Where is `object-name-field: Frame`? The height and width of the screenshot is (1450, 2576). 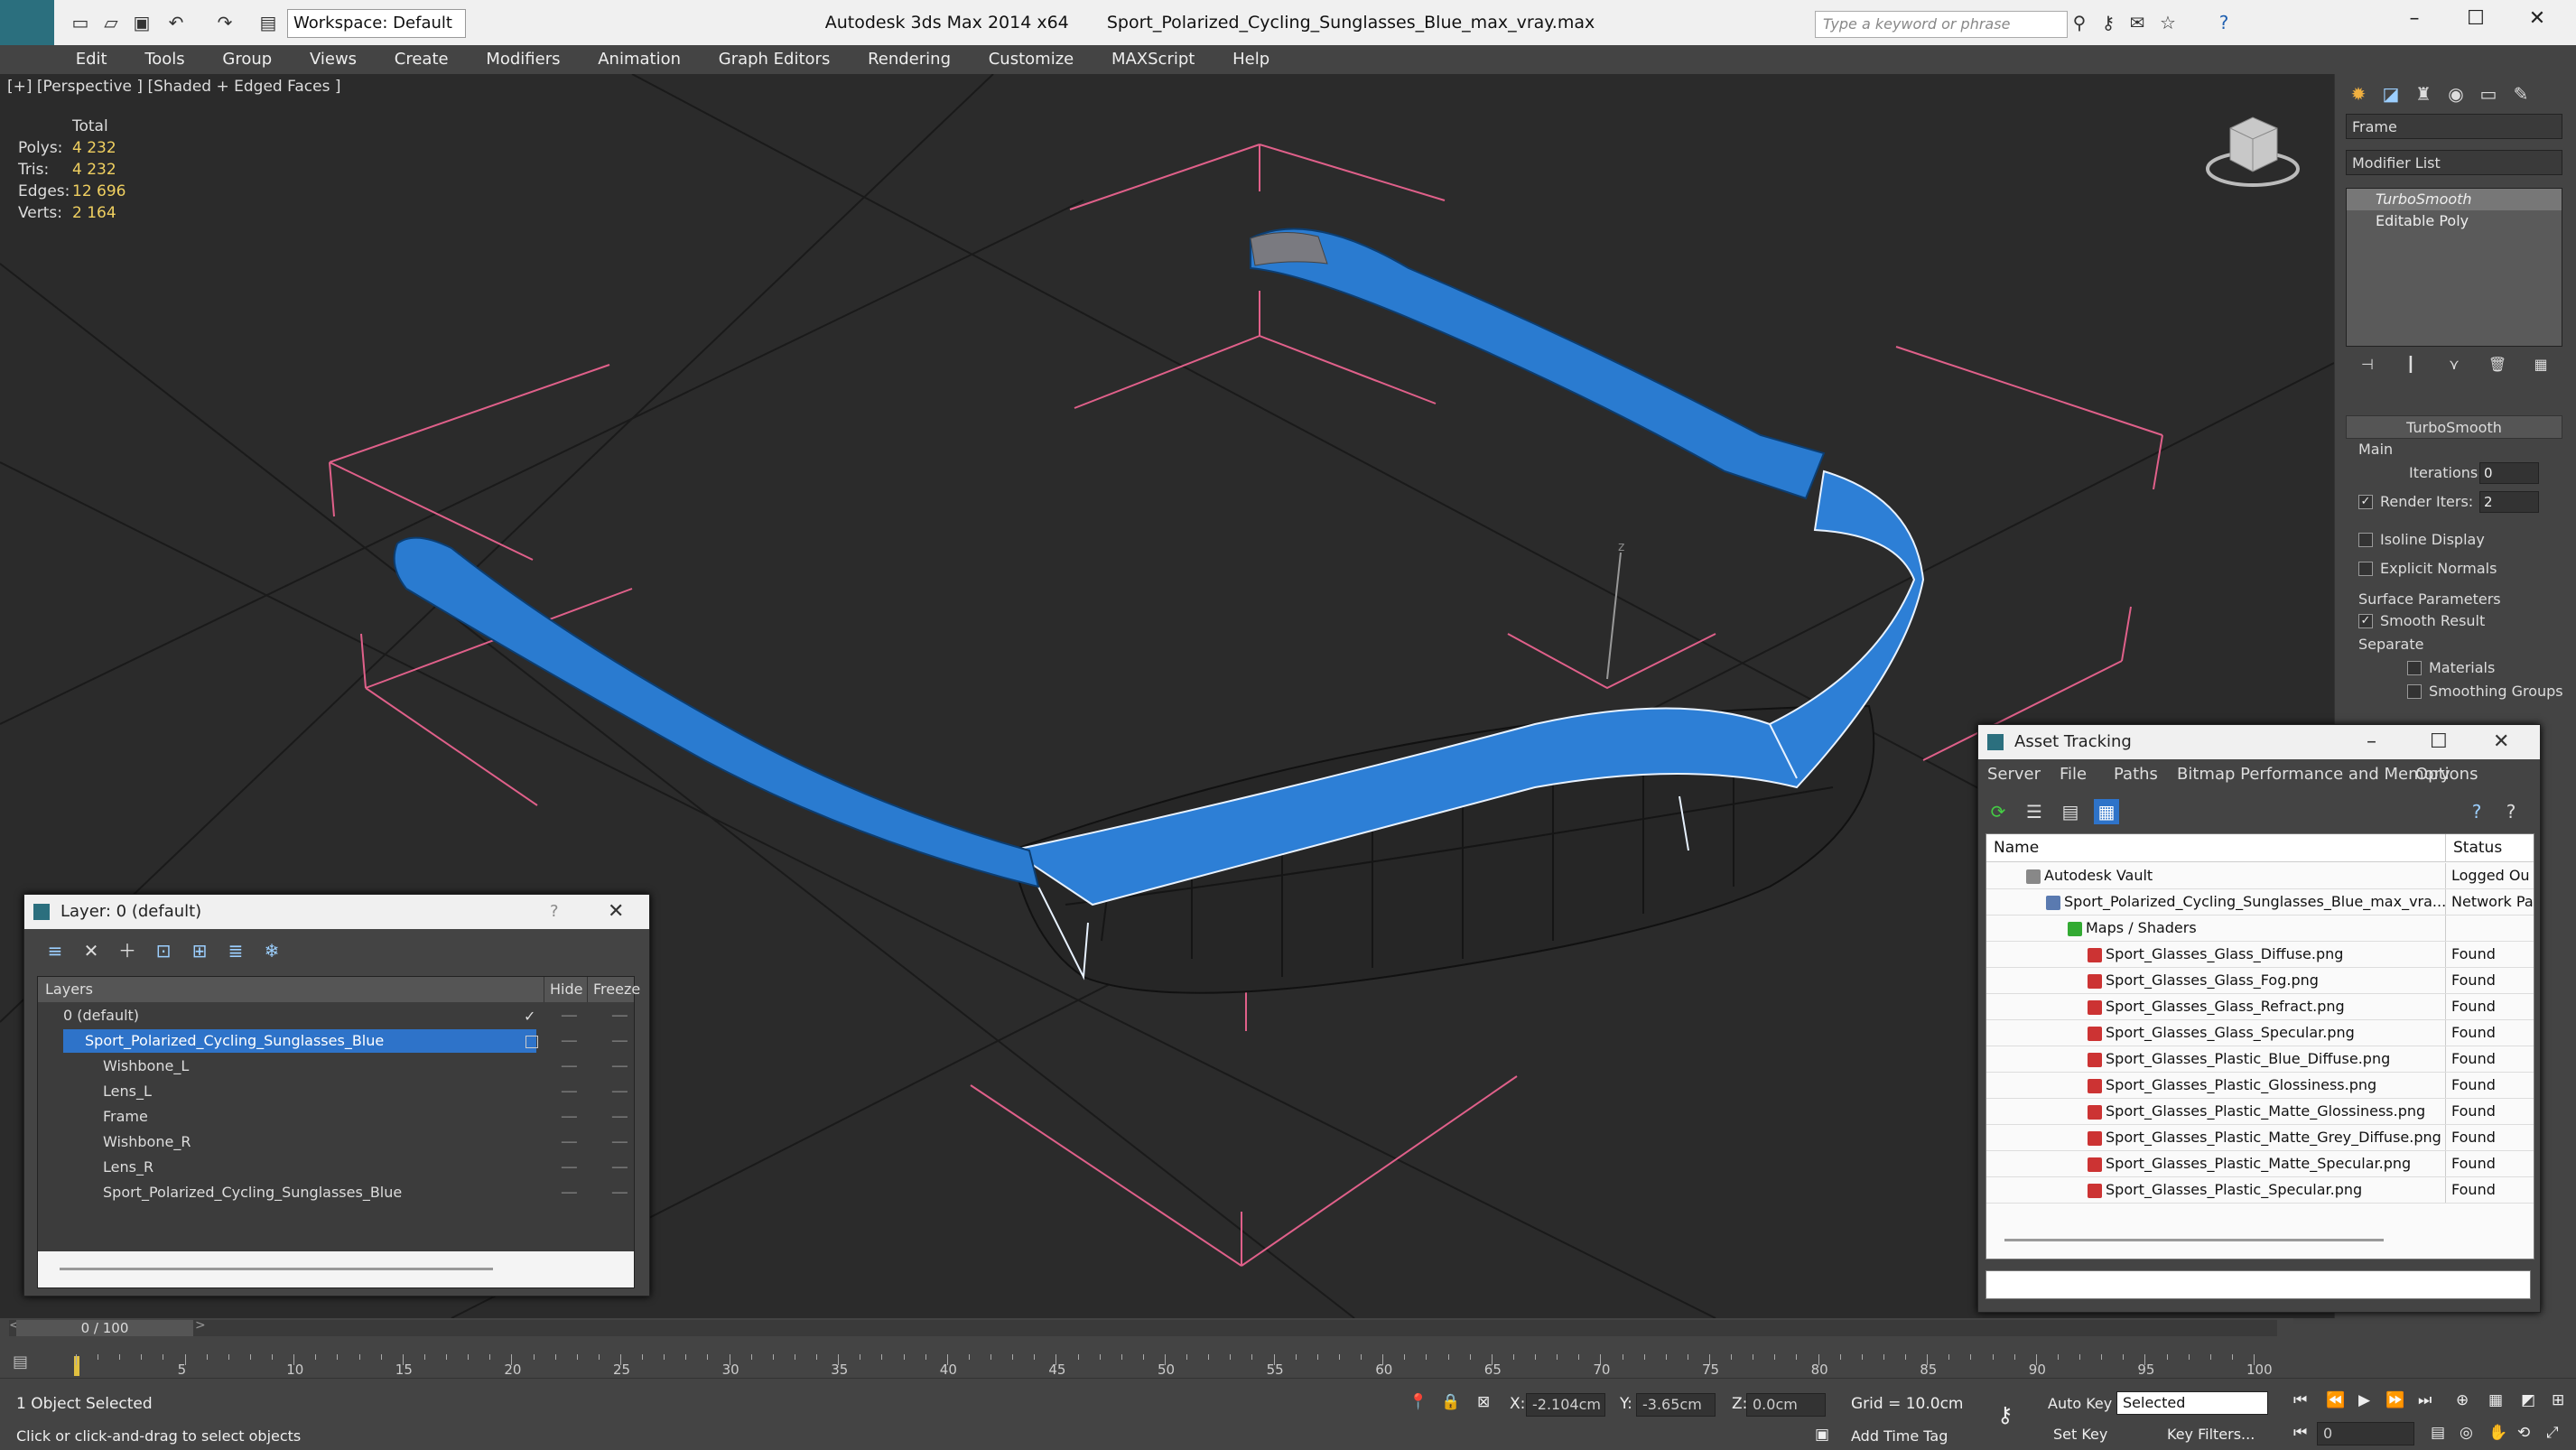 object-name-field: Frame is located at coordinates (2454, 126).